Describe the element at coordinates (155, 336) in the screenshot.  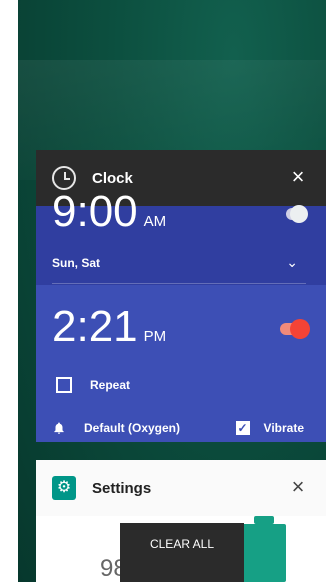
I see `alarm-main-ampm: PM` at that location.